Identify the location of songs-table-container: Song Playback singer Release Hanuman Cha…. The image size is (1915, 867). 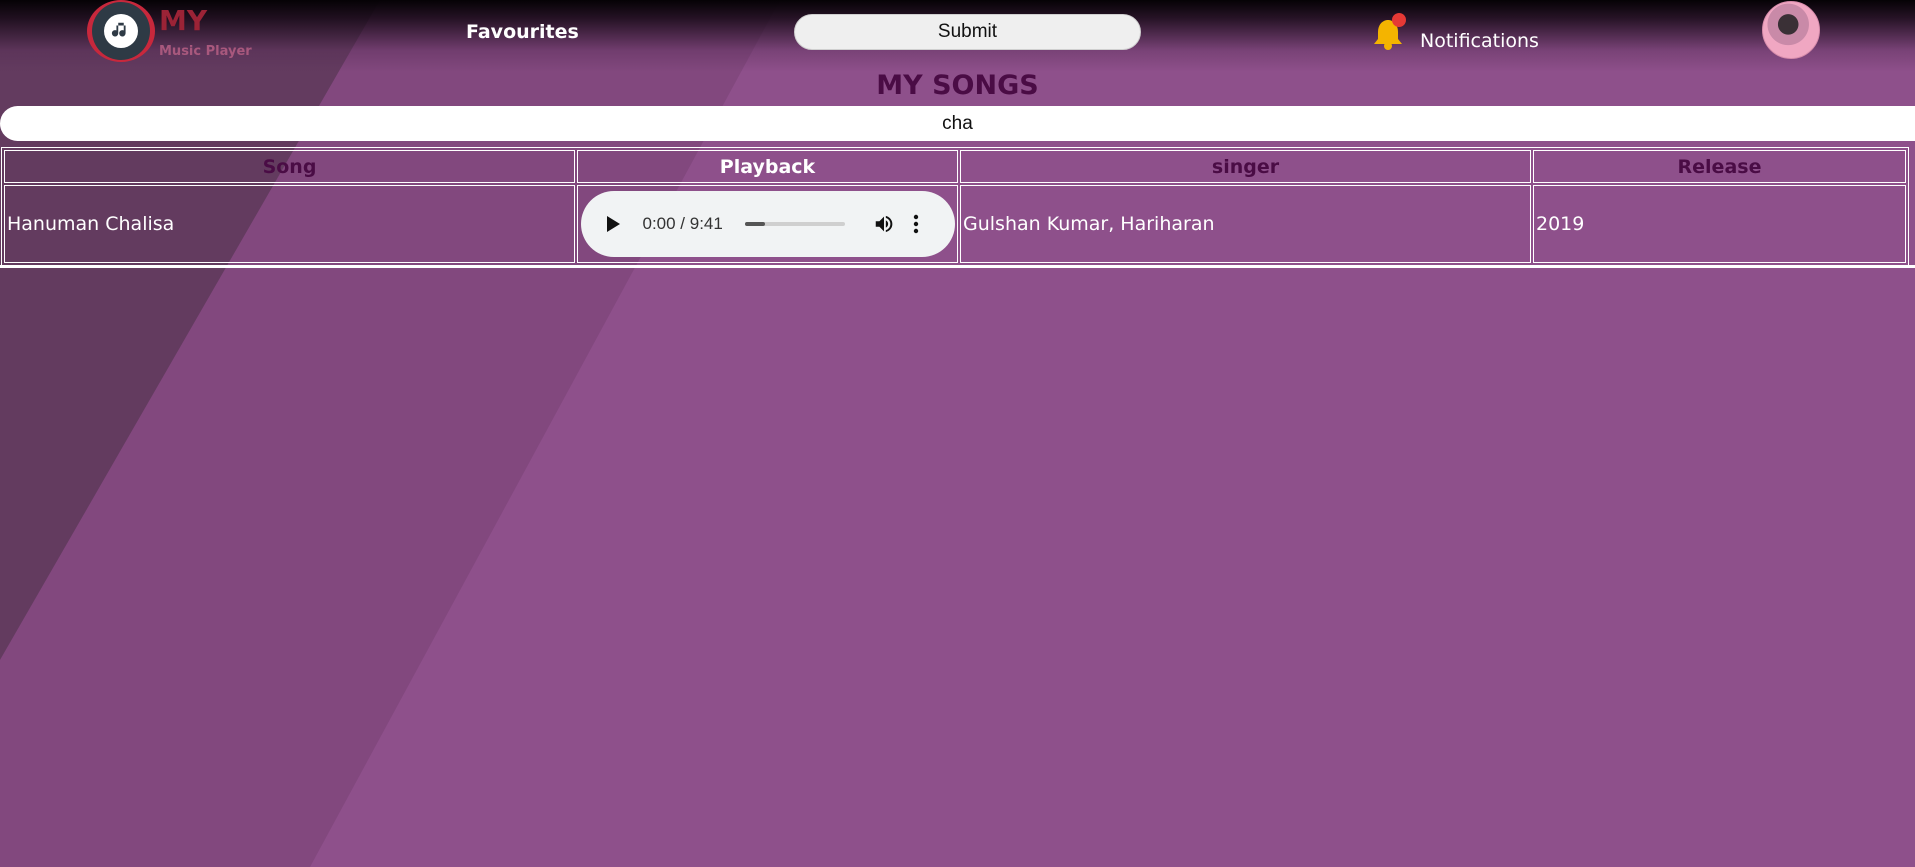
(957, 207).